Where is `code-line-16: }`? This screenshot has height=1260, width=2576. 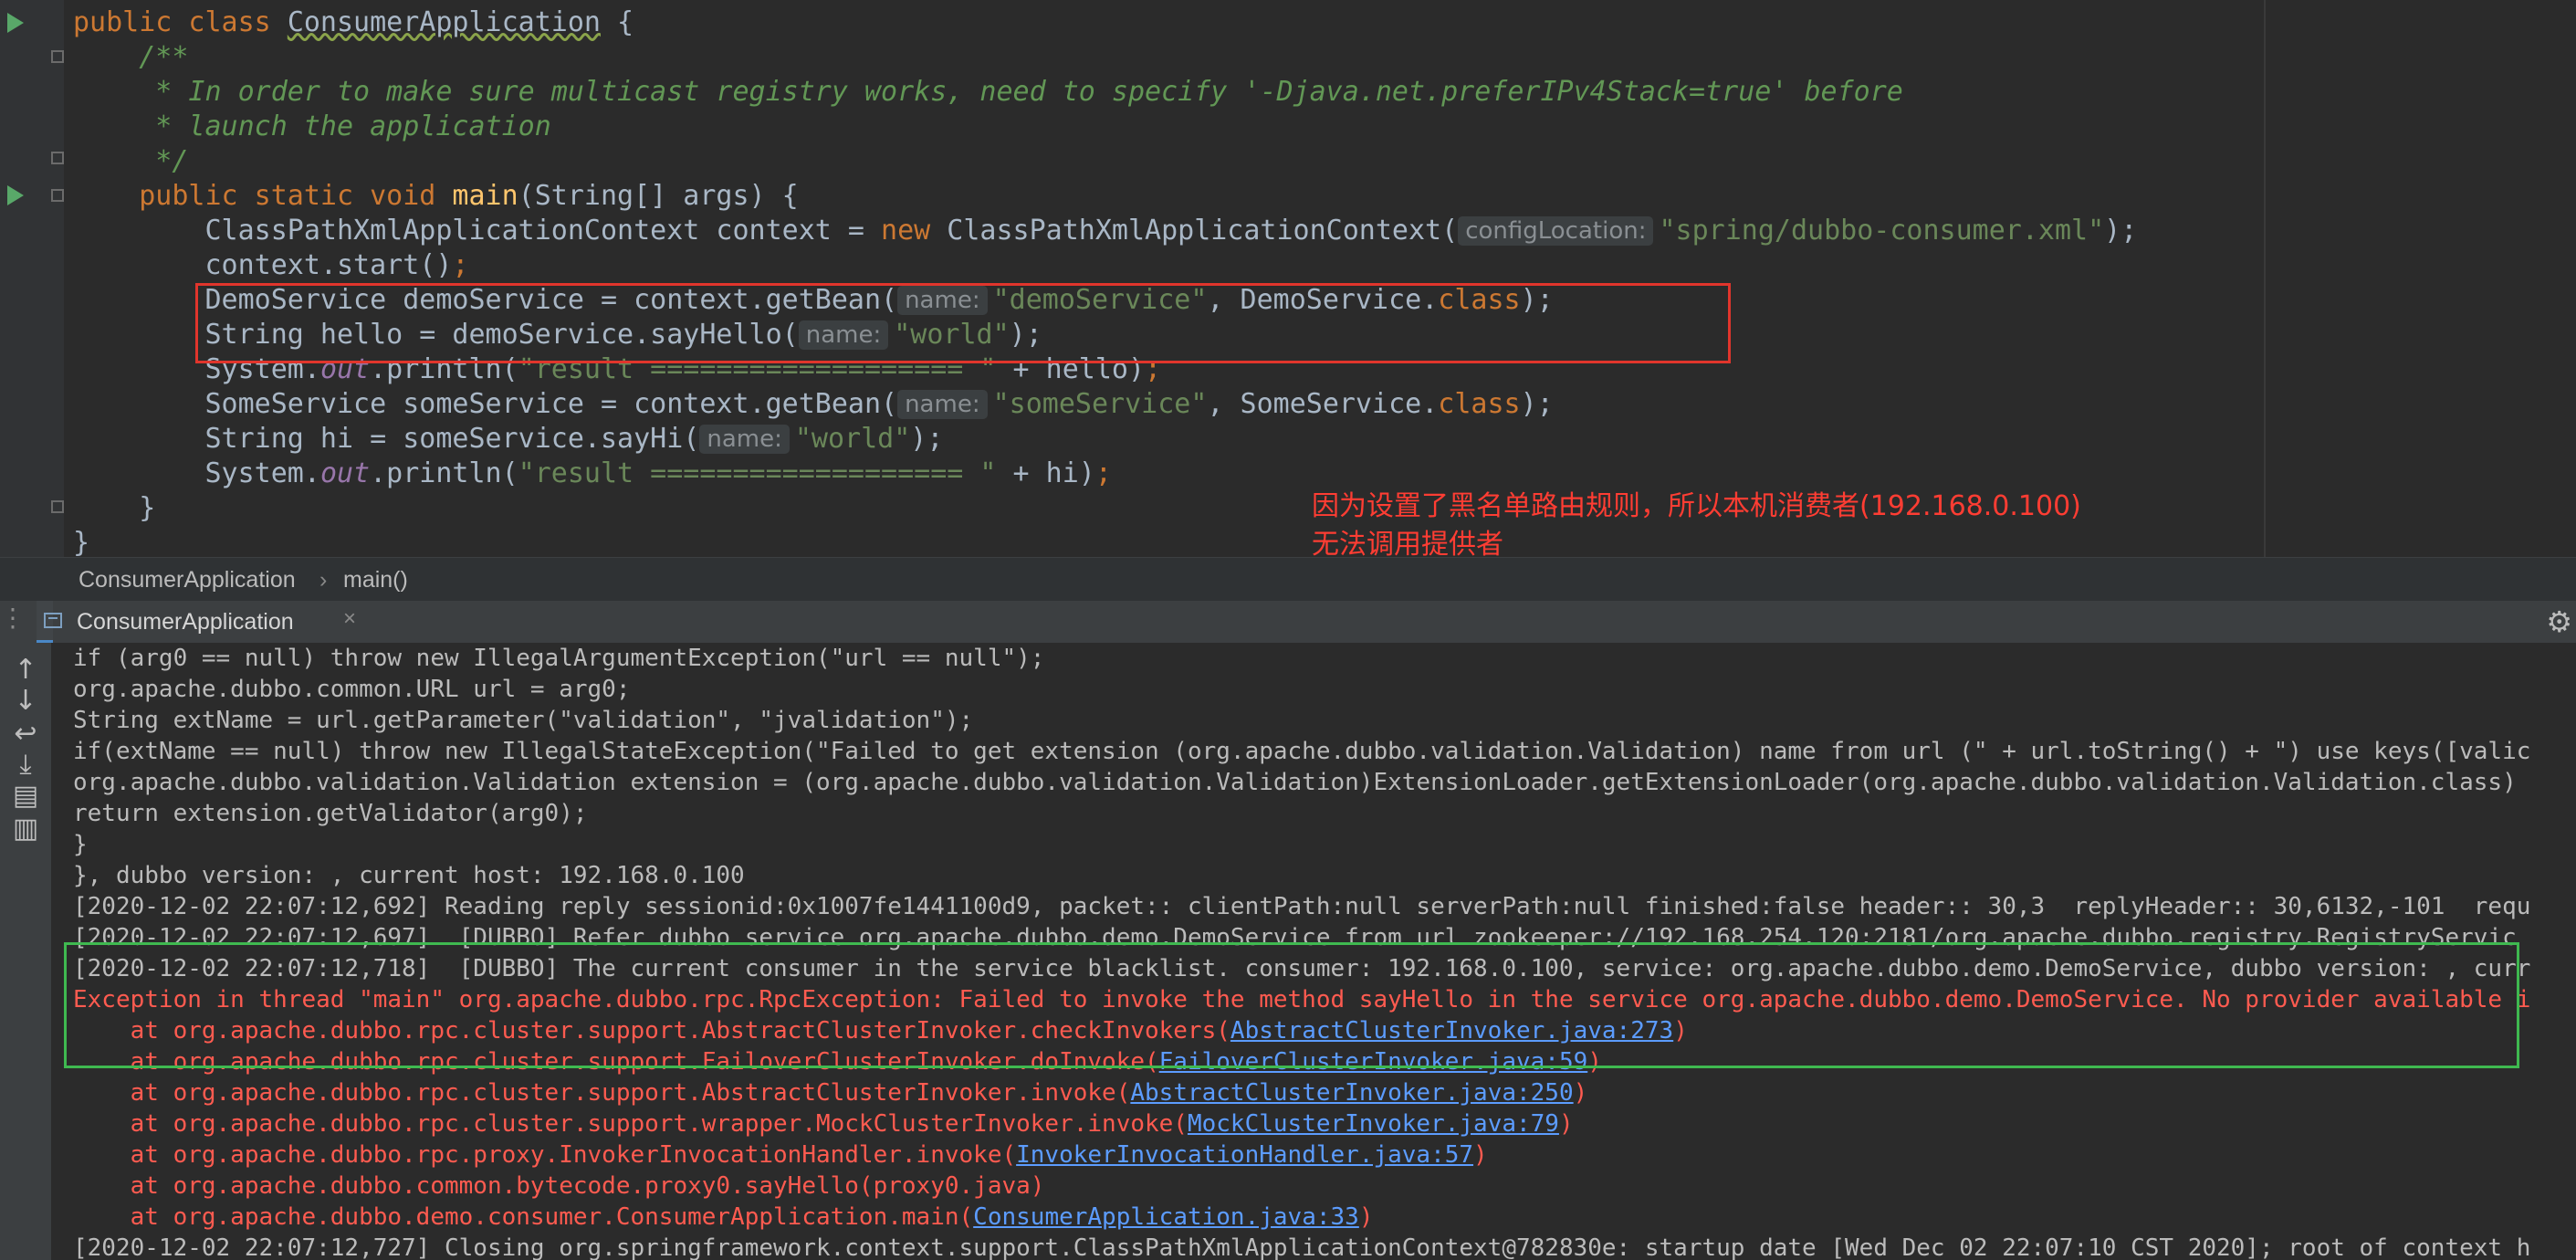 code-line-16: } is located at coordinates (81, 542).